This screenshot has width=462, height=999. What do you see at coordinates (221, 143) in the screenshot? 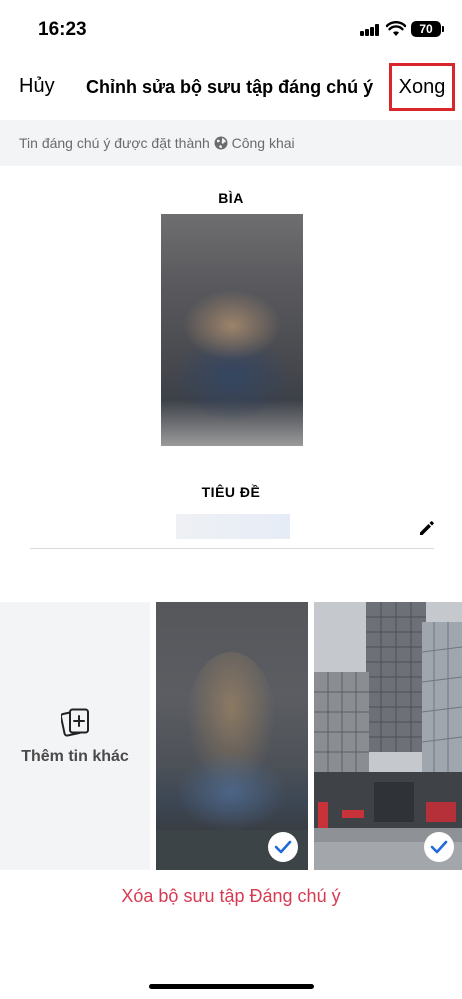
I see `globe-icon` at bounding box center [221, 143].